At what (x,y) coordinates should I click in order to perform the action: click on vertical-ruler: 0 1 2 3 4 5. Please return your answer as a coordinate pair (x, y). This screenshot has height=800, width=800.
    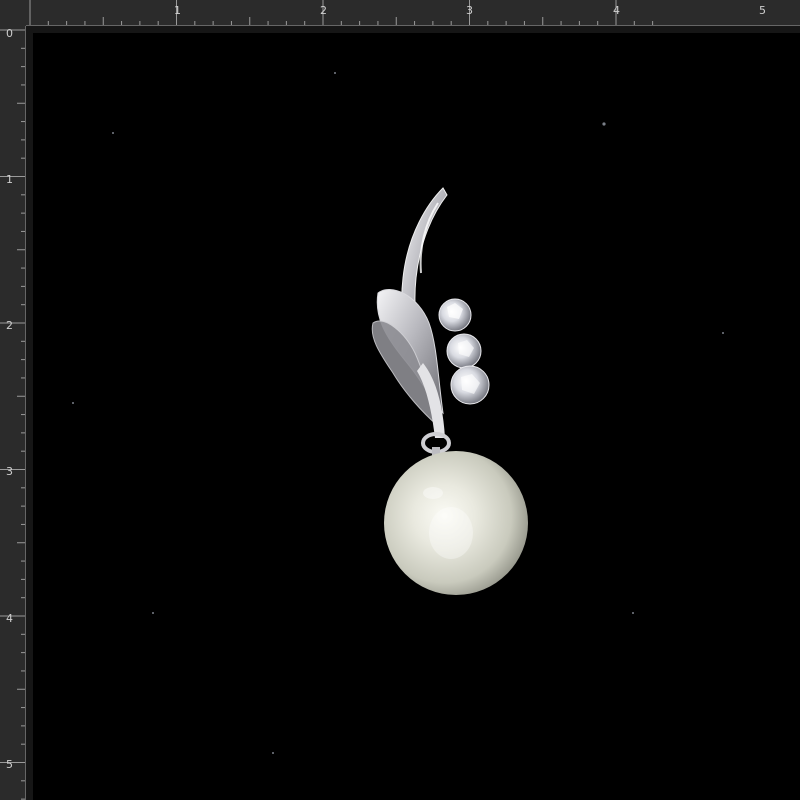
    Looking at the image, I should click on (13, 413).